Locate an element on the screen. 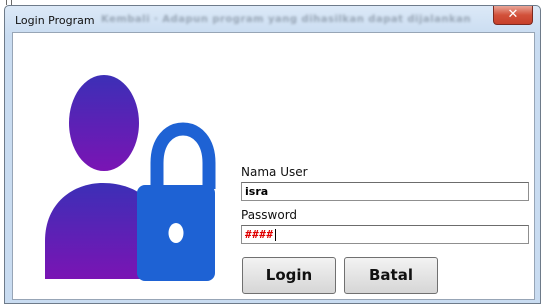 The image size is (542, 308). window-title: Login Program is located at coordinates (55, 20).